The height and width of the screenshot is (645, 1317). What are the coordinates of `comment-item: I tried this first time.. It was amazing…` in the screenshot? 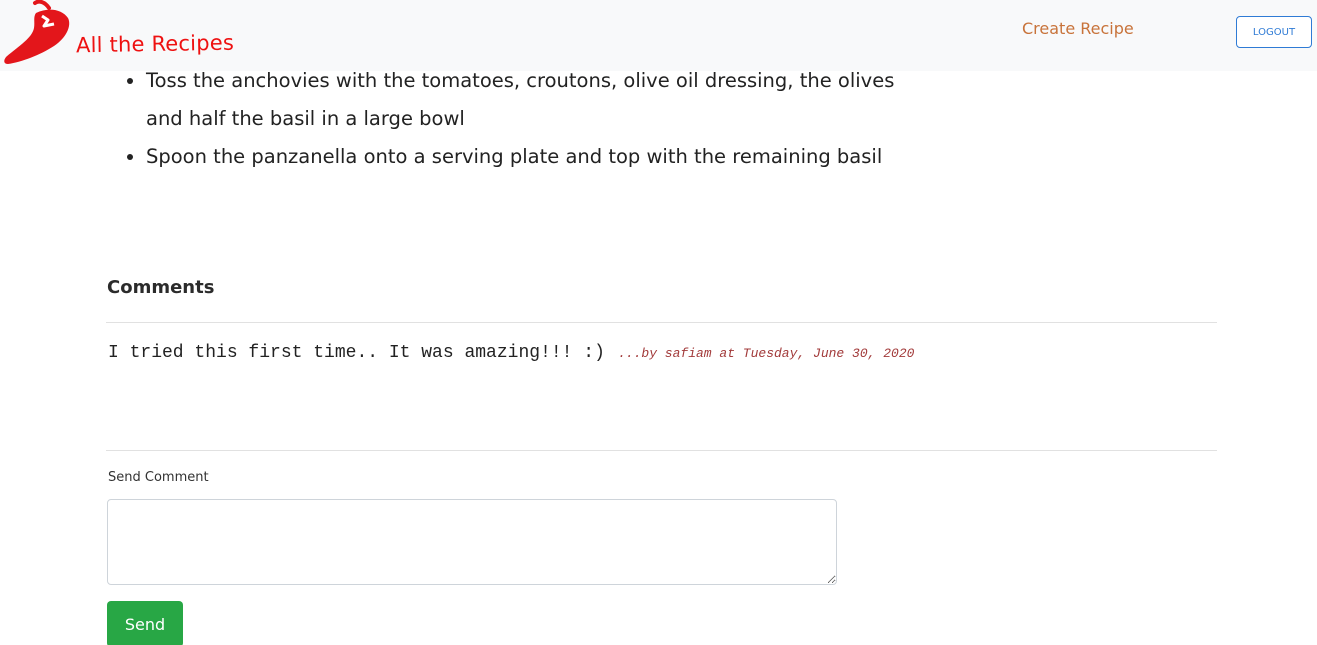 It's located at (511, 352).